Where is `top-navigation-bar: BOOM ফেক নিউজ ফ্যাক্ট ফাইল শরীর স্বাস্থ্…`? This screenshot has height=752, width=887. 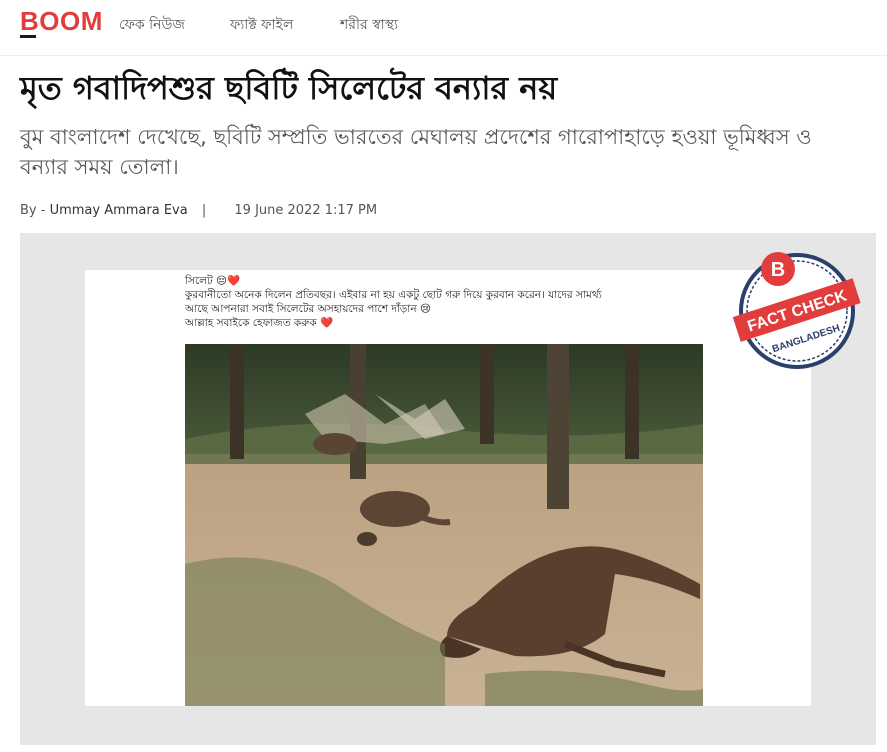
top-navigation-bar: BOOM ফেক নিউজ ফ্যাক্ট ফাইল শরীর স্বাস্থ্… is located at coordinates (443, 24).